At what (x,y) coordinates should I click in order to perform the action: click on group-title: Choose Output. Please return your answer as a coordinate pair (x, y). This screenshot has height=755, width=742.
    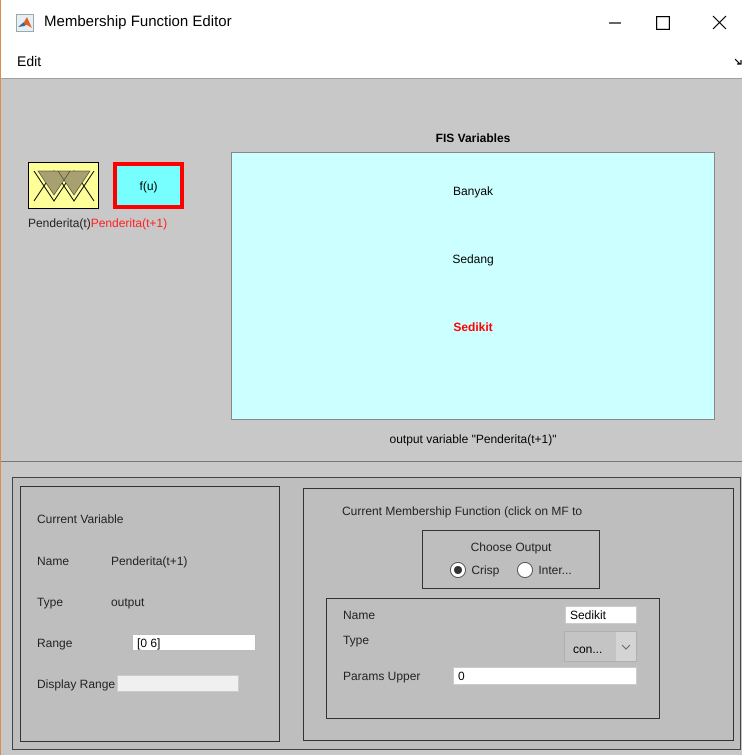
    Looking at the image, I should click on (511, 547).